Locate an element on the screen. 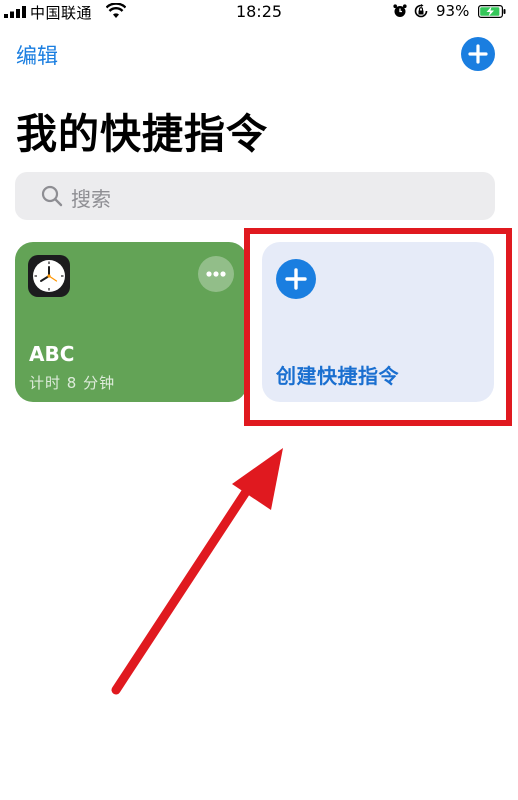 This screenshot has width=518, height=800. plus-circle-icon is located at coordinates (478, 54).